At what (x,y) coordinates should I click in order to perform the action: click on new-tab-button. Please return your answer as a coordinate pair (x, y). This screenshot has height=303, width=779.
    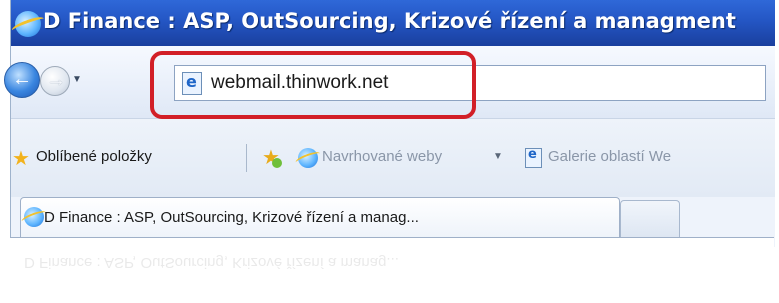
    Looking at the image, I should click on (650, 219).